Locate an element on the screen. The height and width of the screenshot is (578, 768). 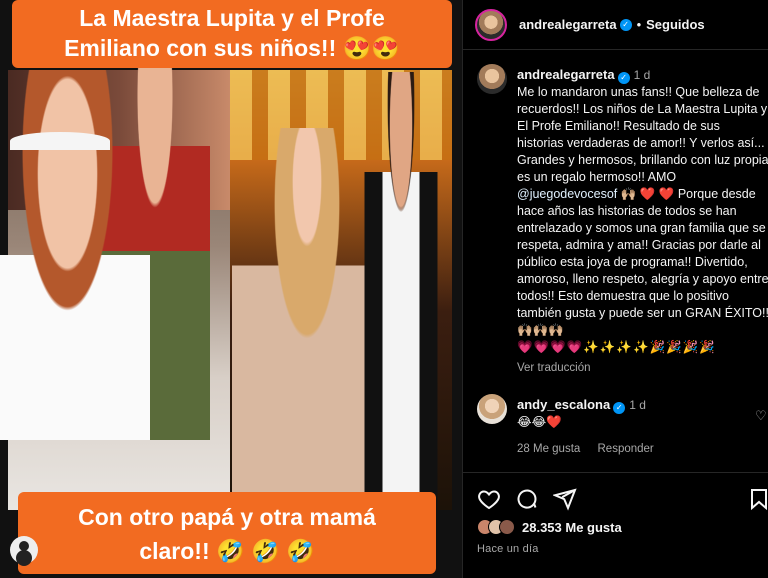
following-button: Seguidos is located at coordinates (675, 24).